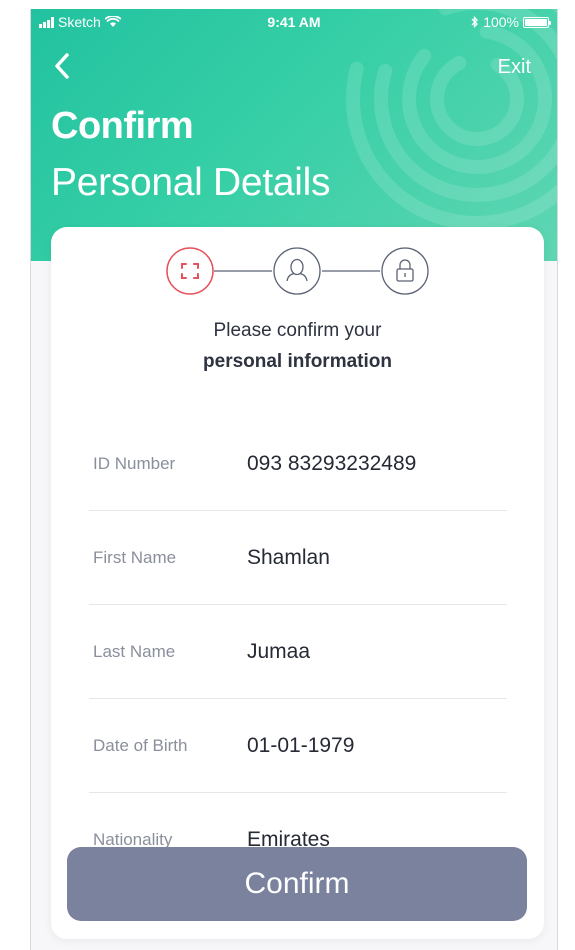 The image size is (575, 950). I want to click on field-label: Date of Birth, so click(140, 745).